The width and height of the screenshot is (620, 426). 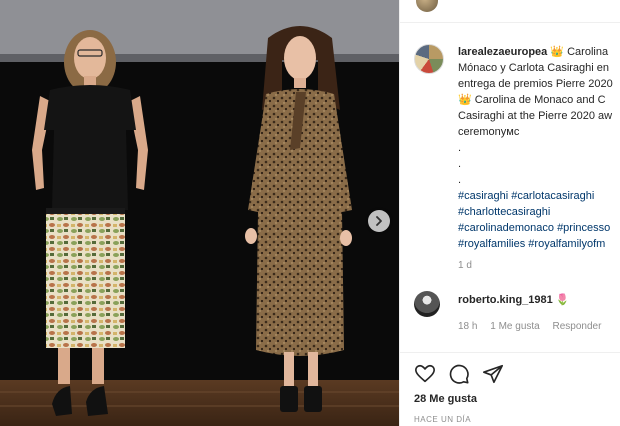 I want to click on tulip-emoji: 🌷, so click(x=562, y=300).